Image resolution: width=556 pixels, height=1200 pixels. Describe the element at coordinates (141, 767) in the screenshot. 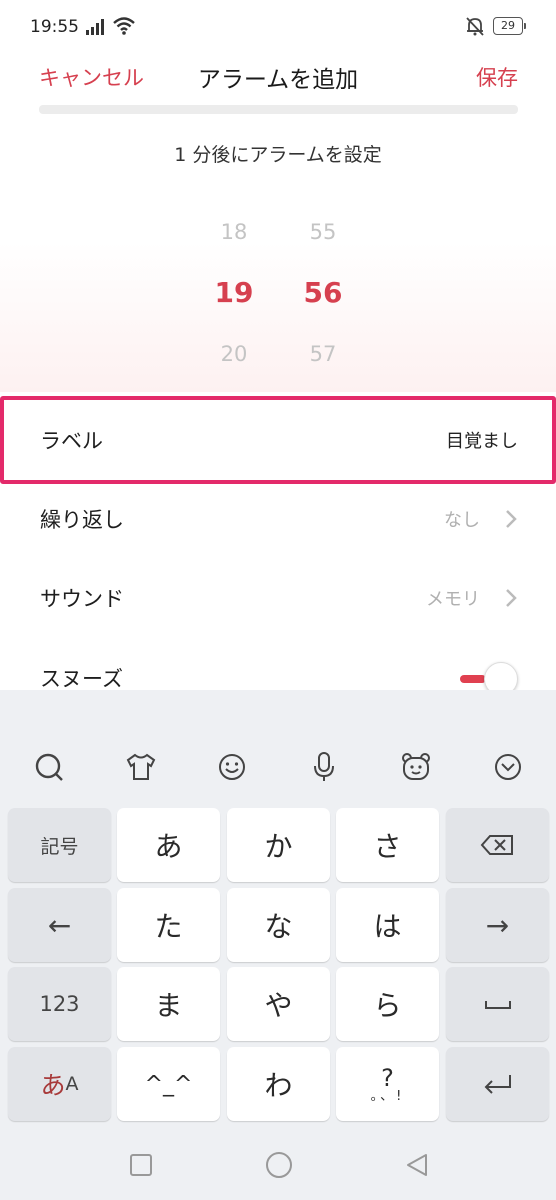

I see `shirt-icon` at that location.